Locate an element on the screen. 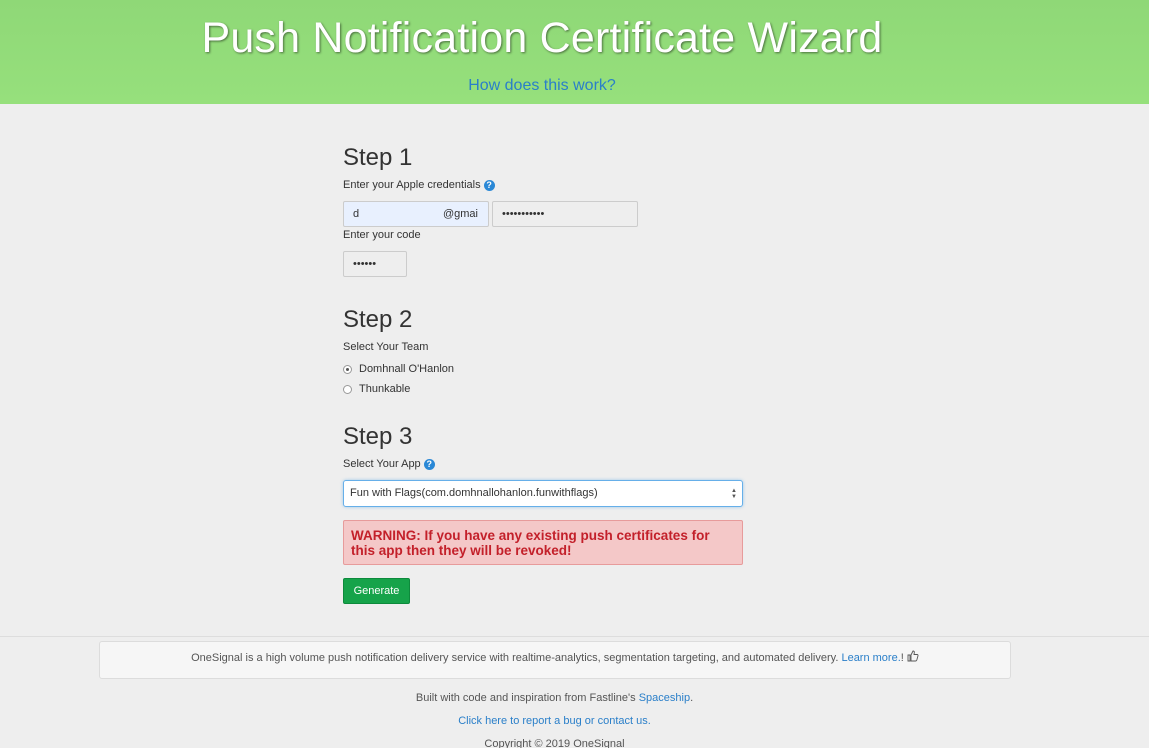 Image resolution: width=1149 pixels, height=748 pixels. learn-more-link: Learn more. is located at coordinates (870, 658).